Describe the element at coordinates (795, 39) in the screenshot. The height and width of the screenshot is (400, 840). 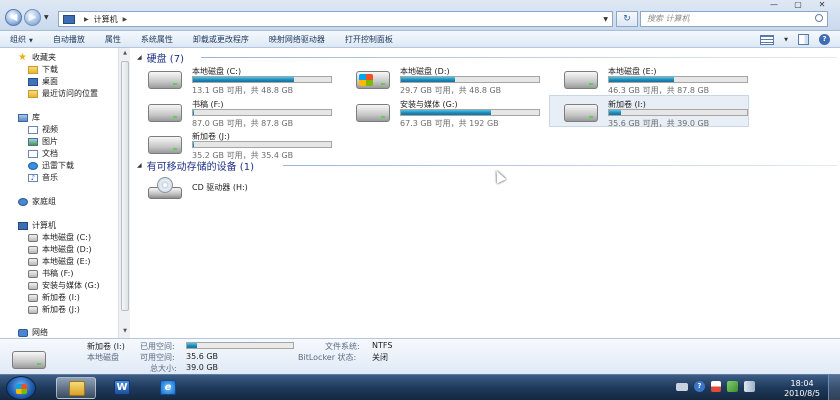
I see `toolbar-view-controls: ▼ ?` at that location.